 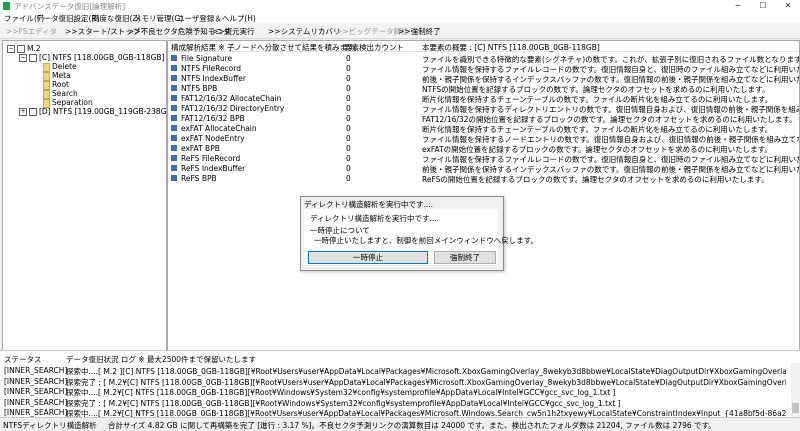 What do you see at coordinates (304, 31) in the screenshot?
I see `system-recovery-button: >>システムリカバリ` at bounding box center [304, 31].